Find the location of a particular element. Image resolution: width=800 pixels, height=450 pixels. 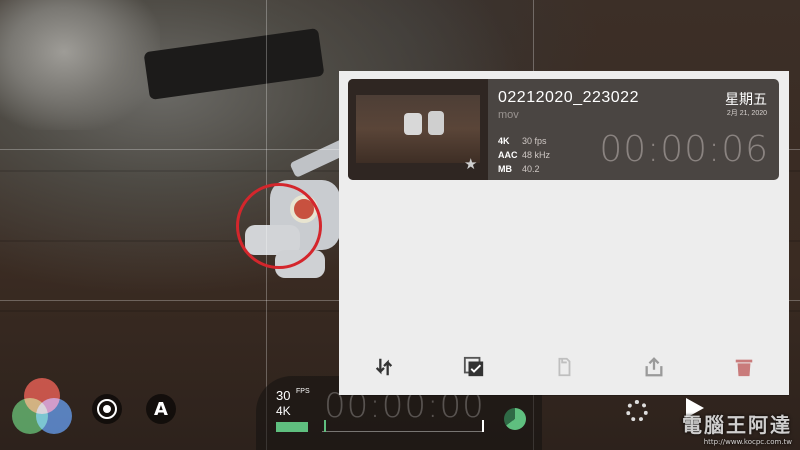

auto-exposure-button: A is located at coordinates (161, 409).